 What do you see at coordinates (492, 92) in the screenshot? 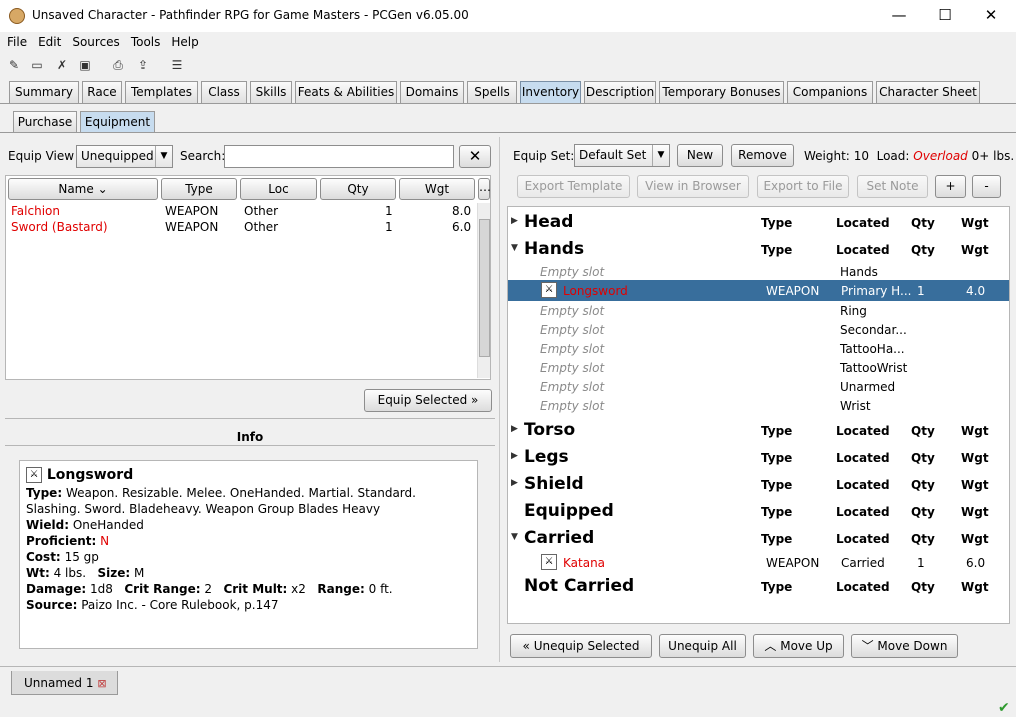
I see `tab-spells: Spells` at bounding box center [492, 92].